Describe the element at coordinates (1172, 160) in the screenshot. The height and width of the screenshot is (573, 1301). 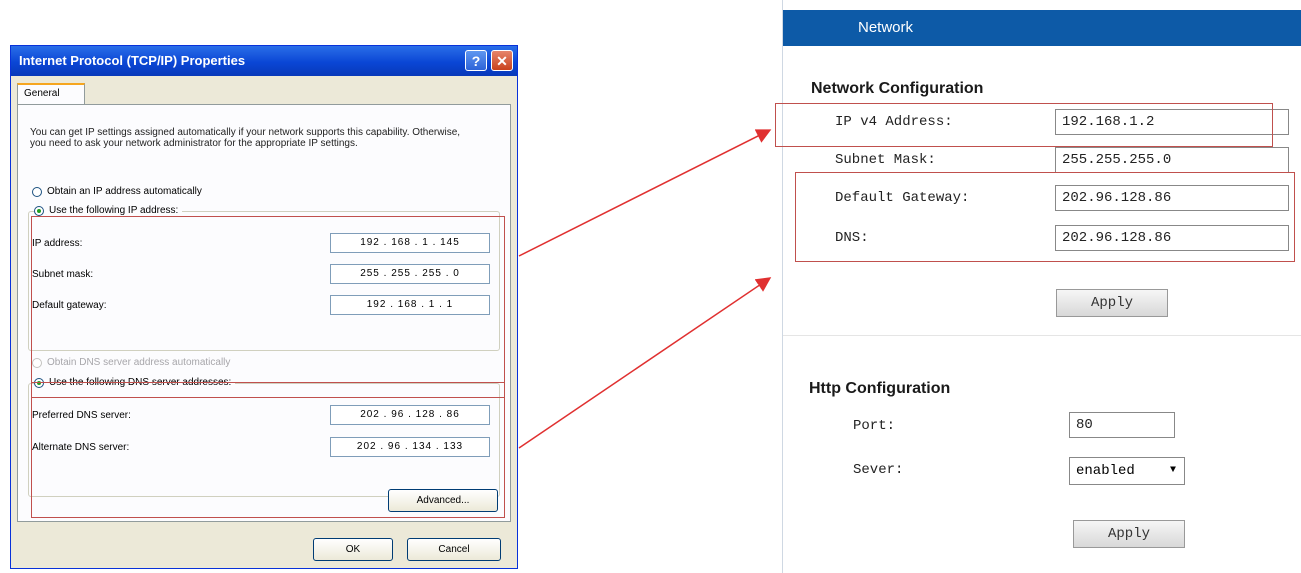
I see `subnet-mask-input: 255.255.255.0` at that location.